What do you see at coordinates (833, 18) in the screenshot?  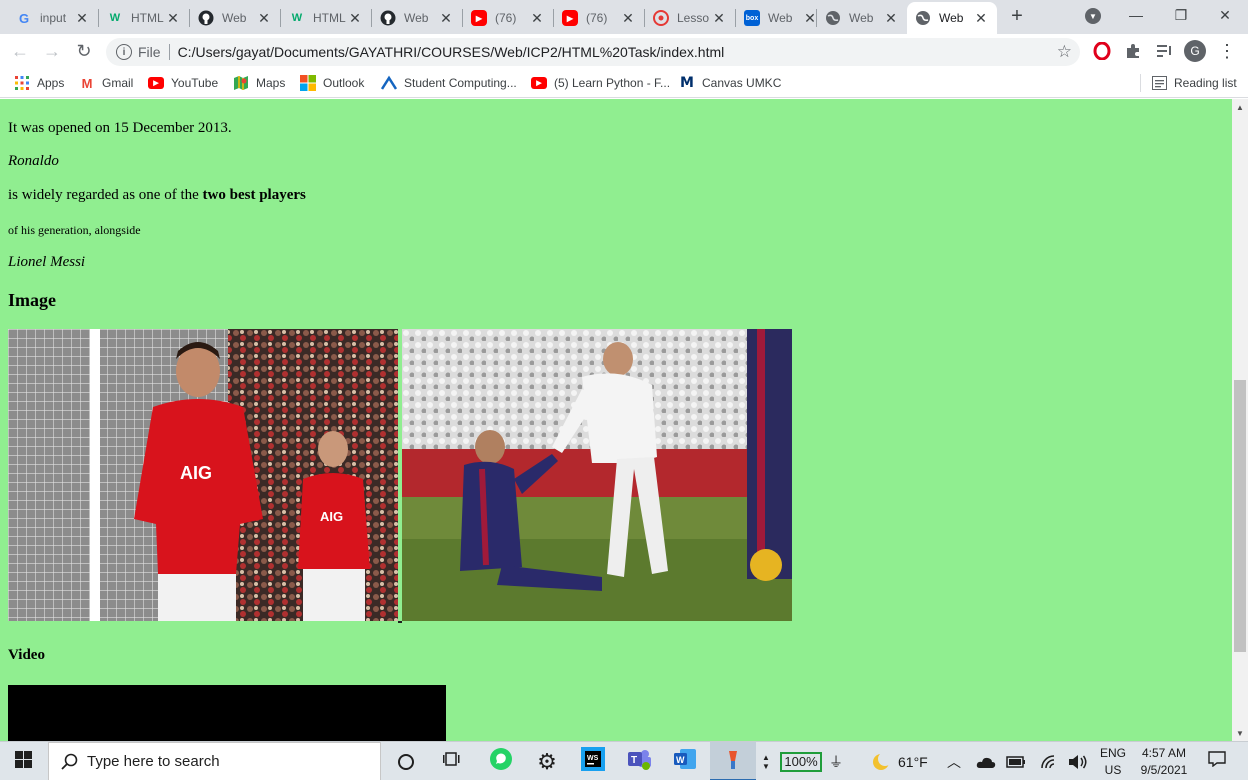 I see `globe-icon` at bounding box center [833, 18].